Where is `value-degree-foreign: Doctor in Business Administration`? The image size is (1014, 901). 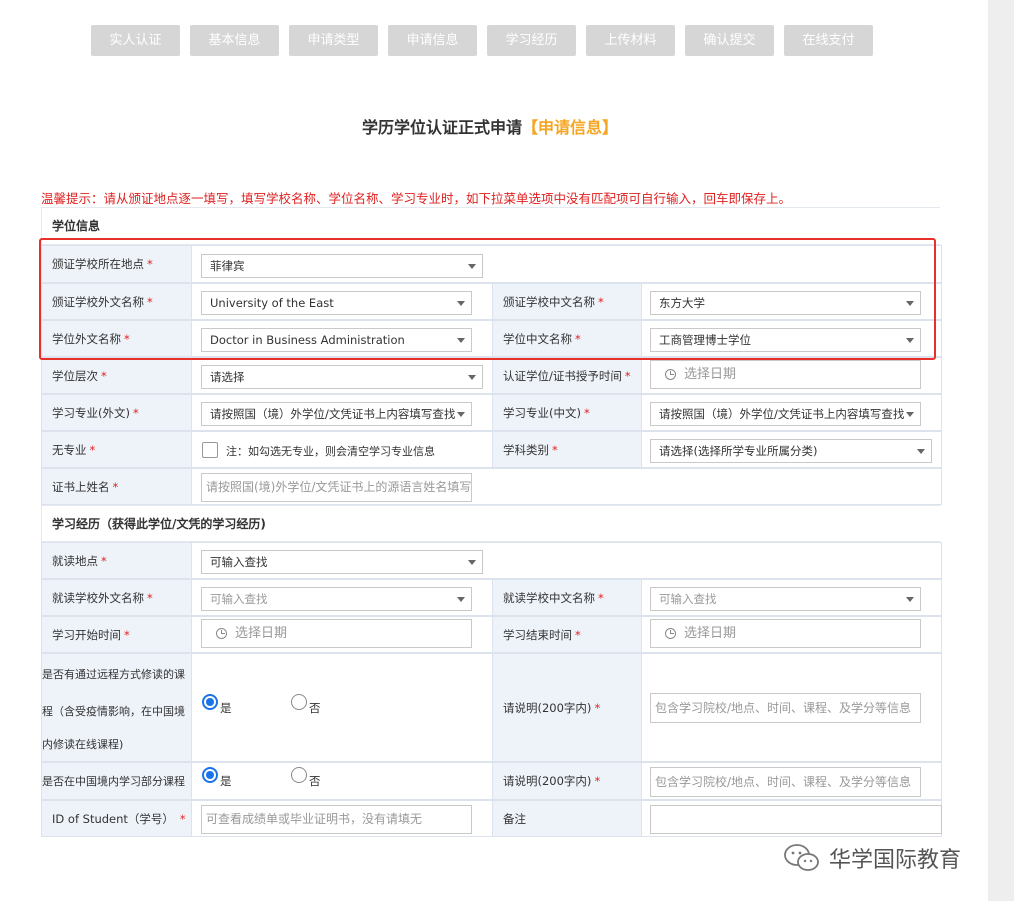 value-degree-foreign: Doctor in Business Administration is located at coordinates (342, 338).